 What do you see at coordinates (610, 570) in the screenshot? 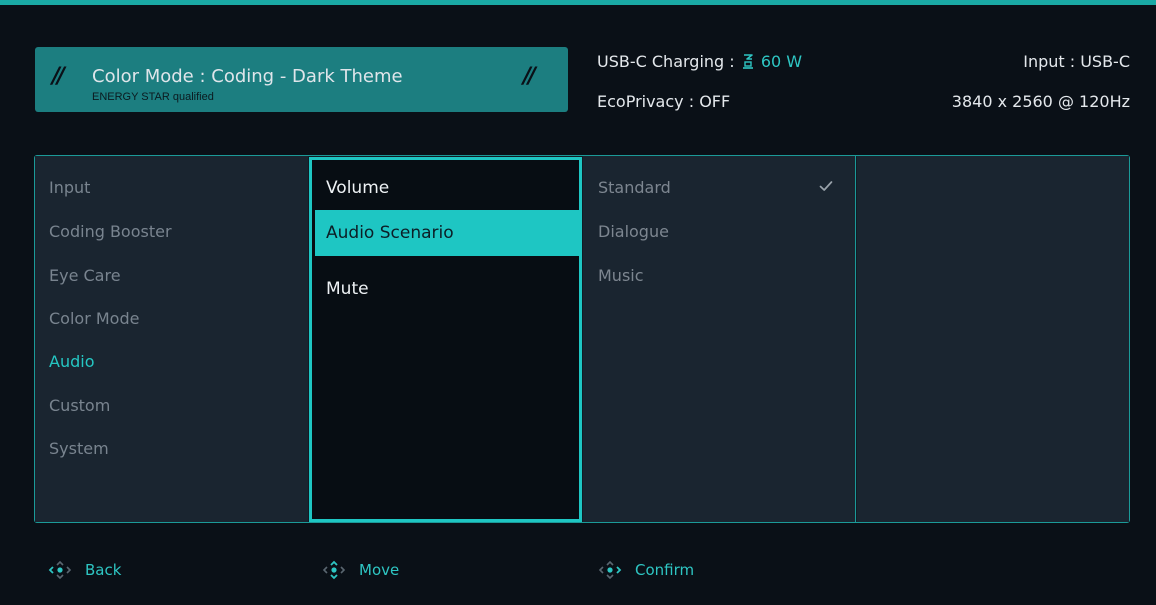
I see `joystick-right-icon` at bounding box center [610, 570].